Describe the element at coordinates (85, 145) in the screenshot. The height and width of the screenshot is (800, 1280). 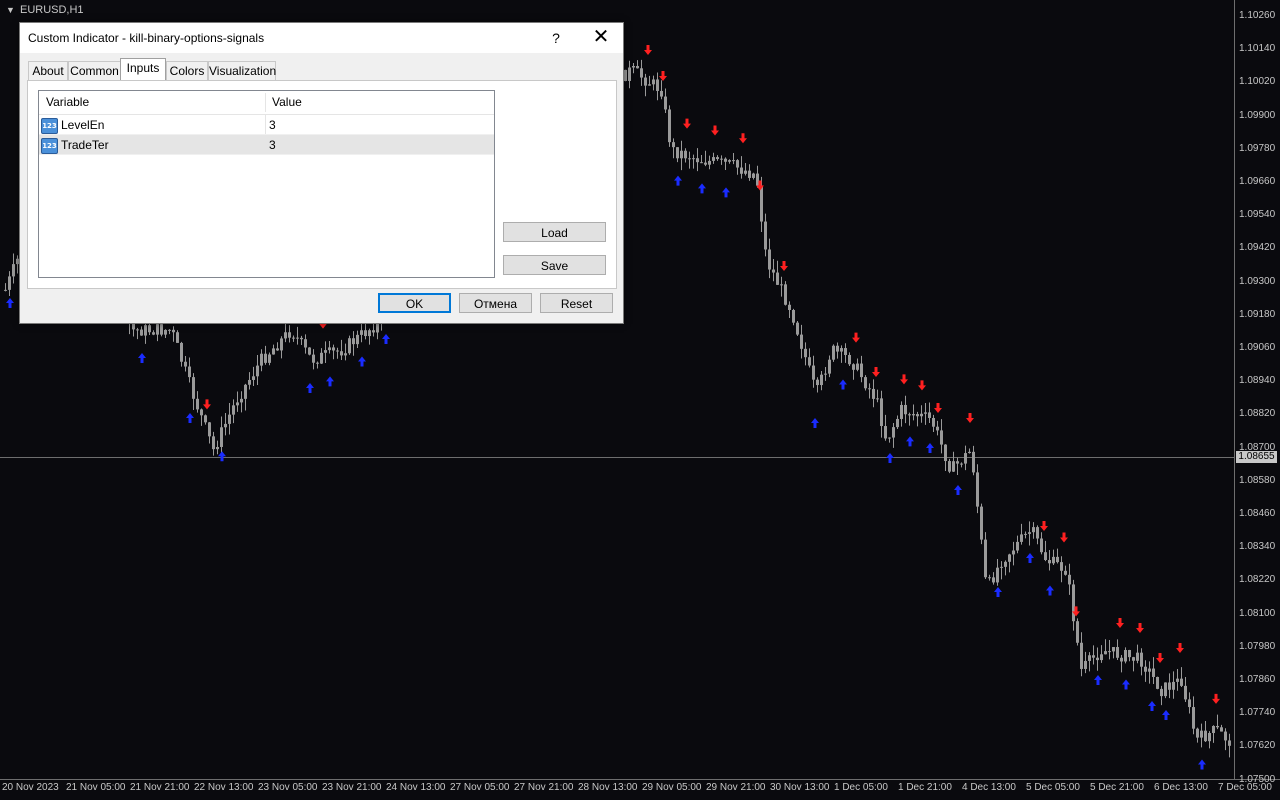
I see `row-variable: TradeTer` at that location.